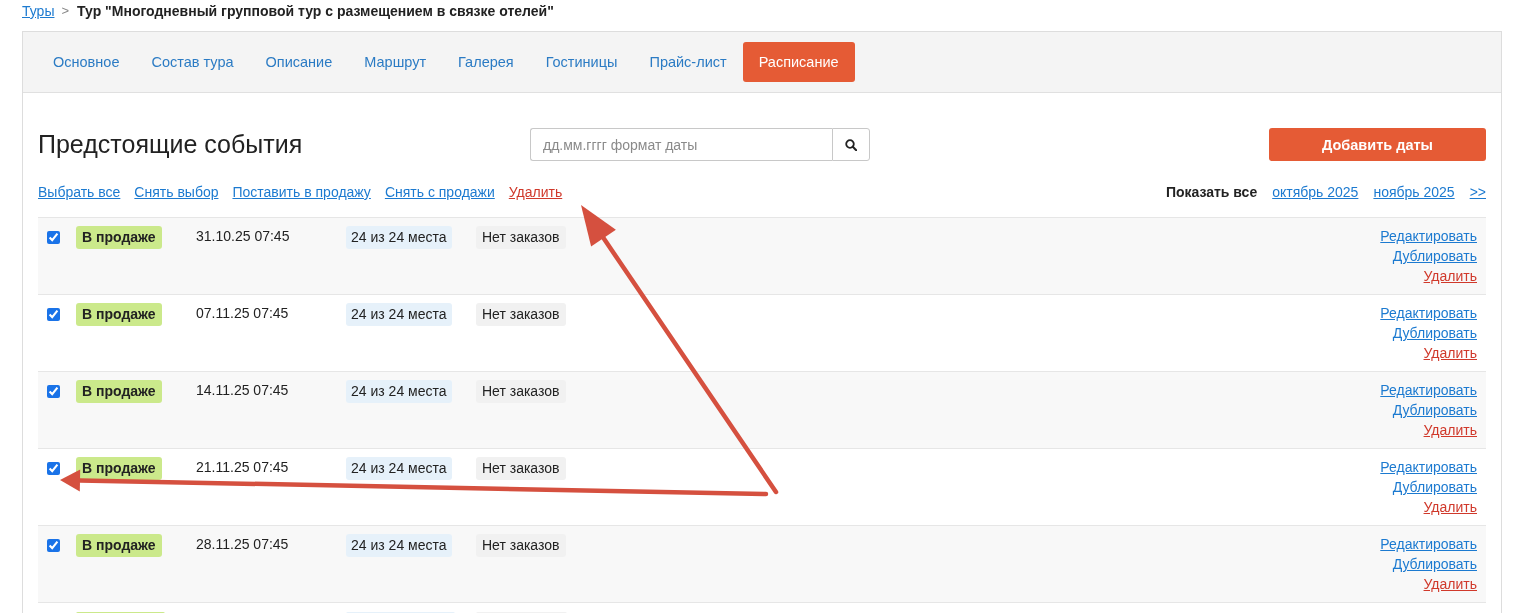 This screenshot has width=1534, height=613. Describe the element at coordinates (688, 62) in the screenshot. I see `tab: Прайс-лист` at that location.